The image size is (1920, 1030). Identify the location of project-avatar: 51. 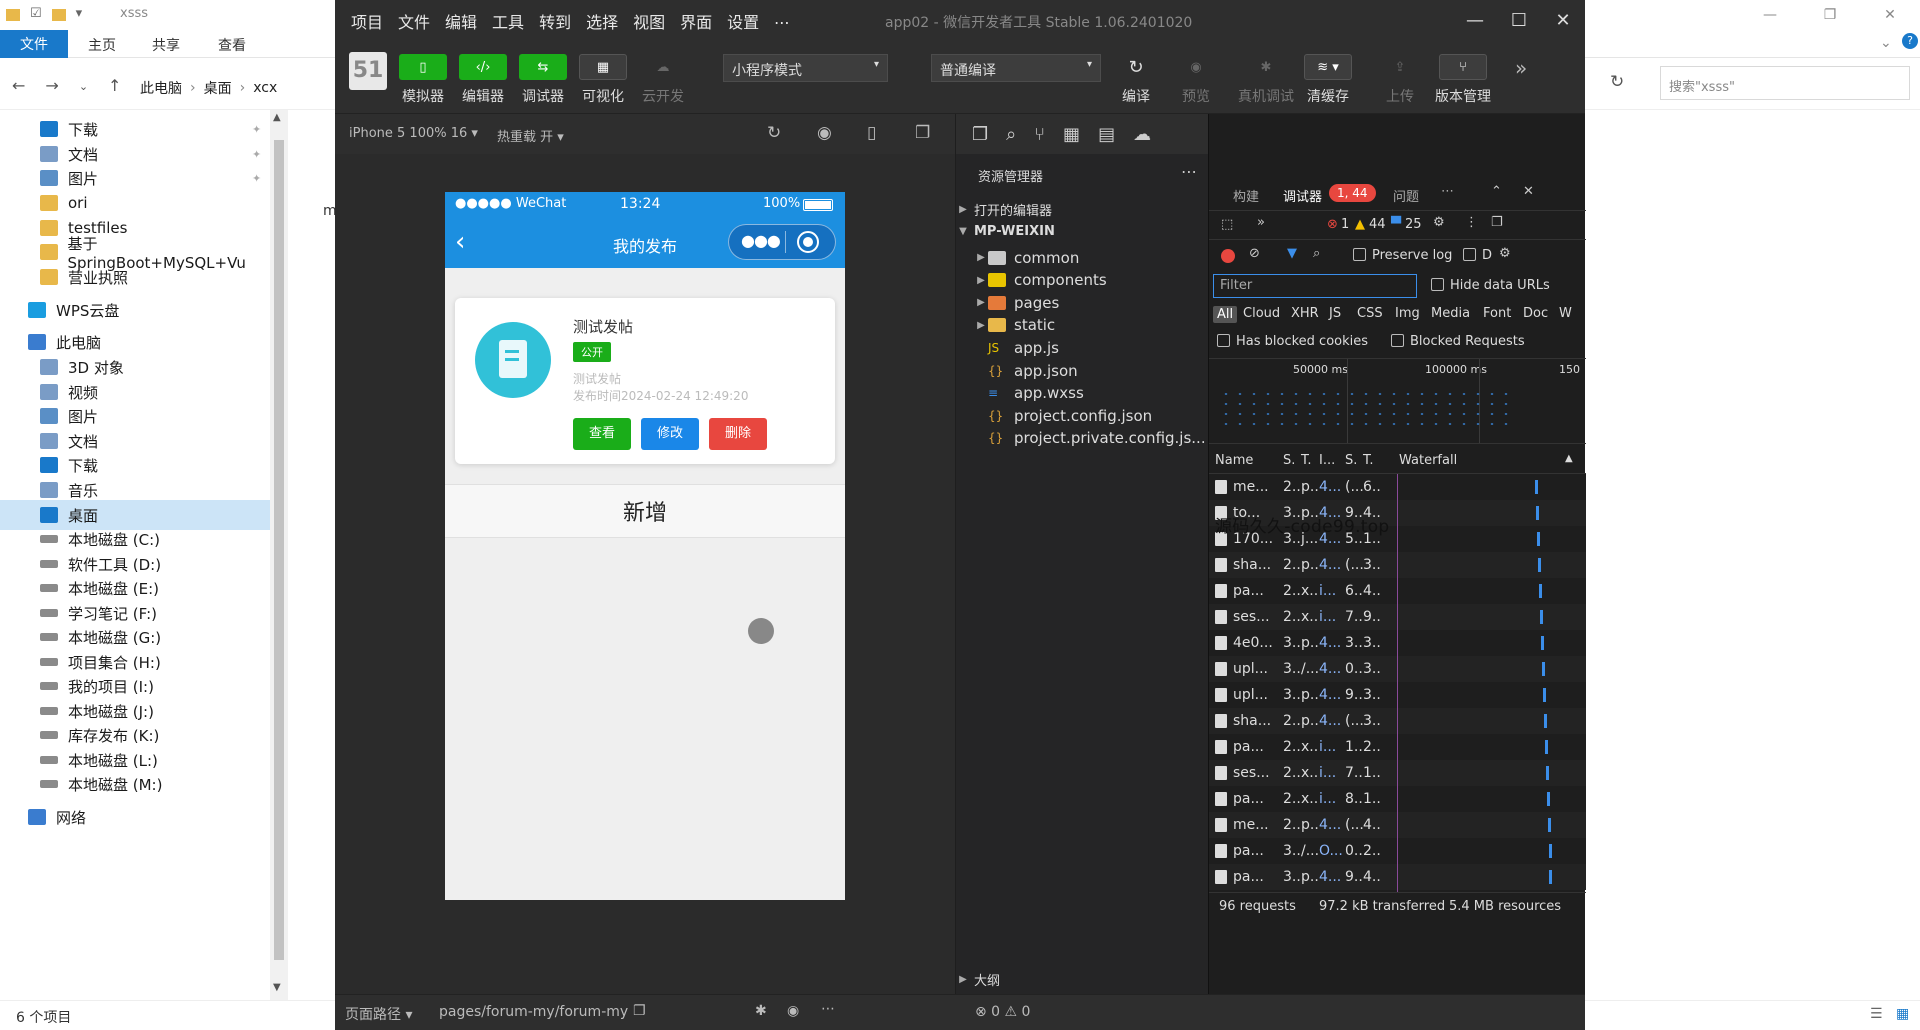
(368, 71).